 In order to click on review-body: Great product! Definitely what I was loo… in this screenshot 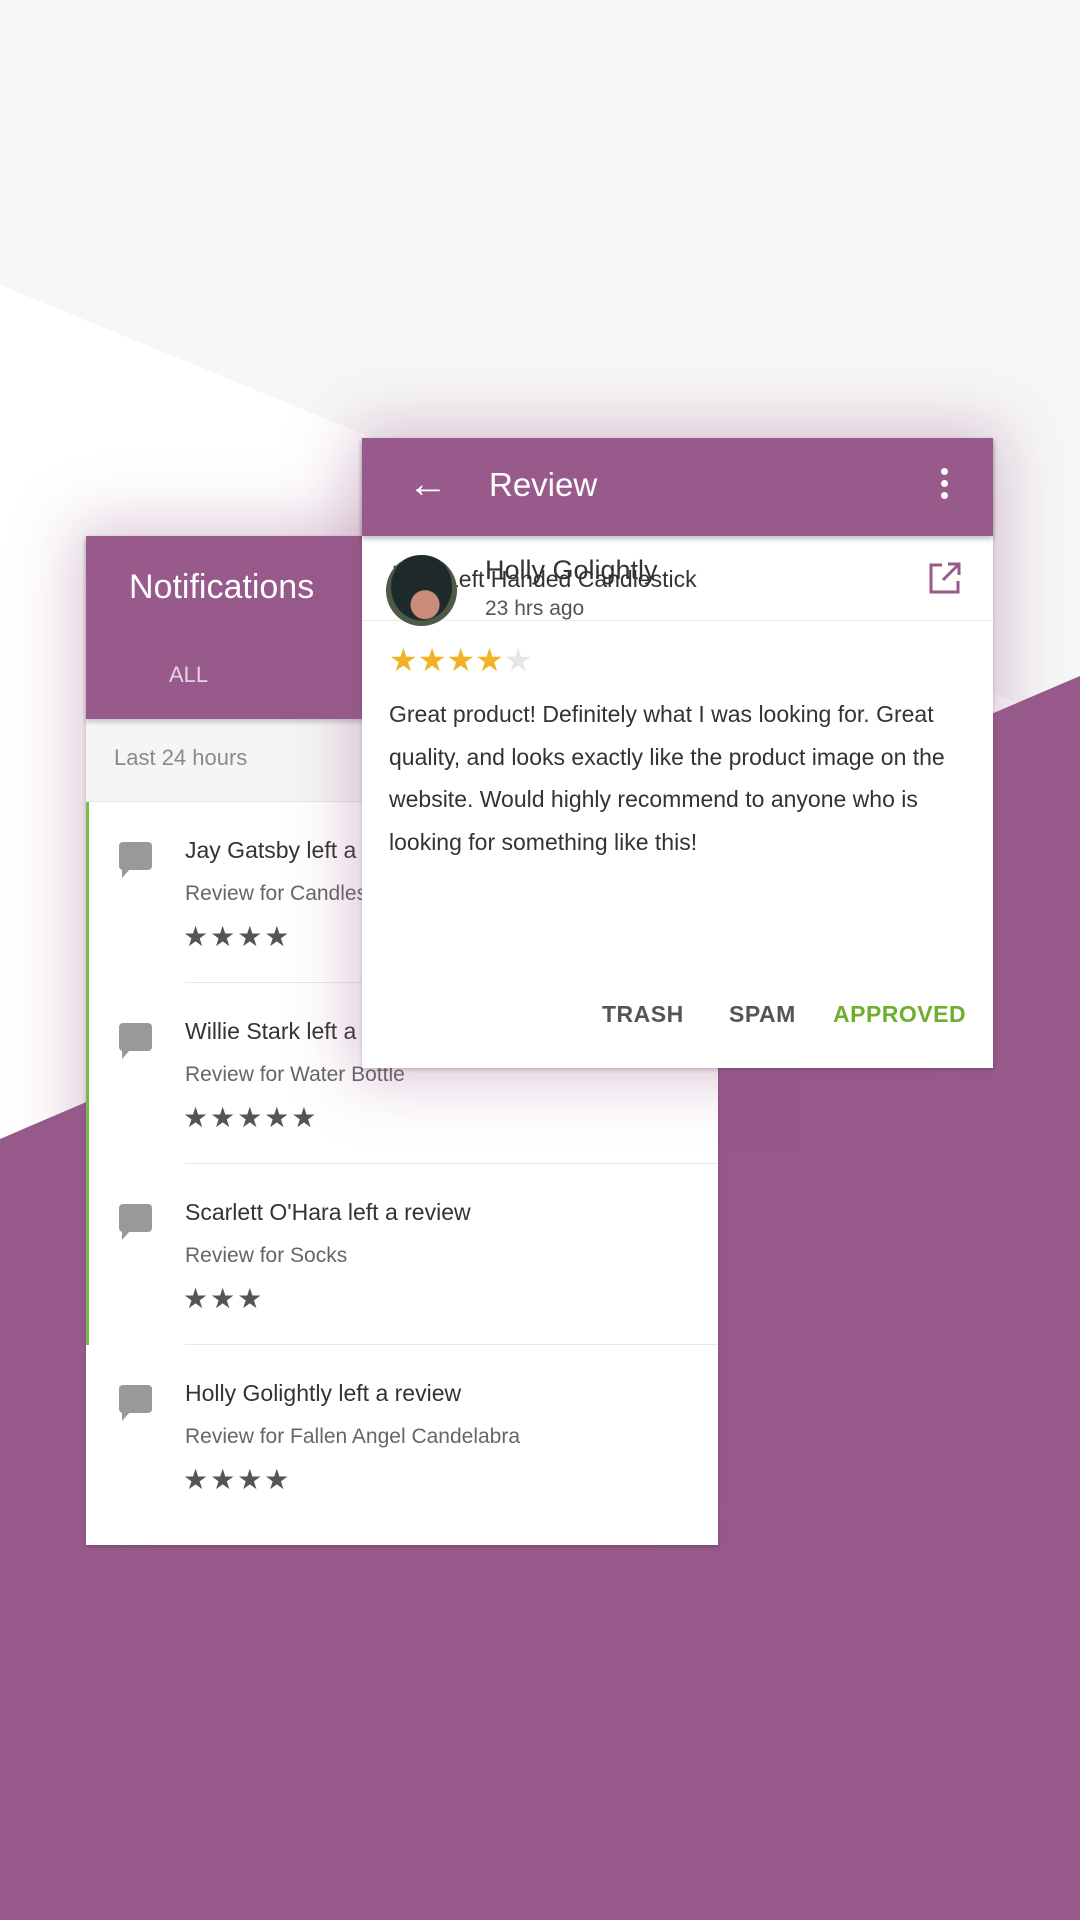, I will do `click(667, 778)`.